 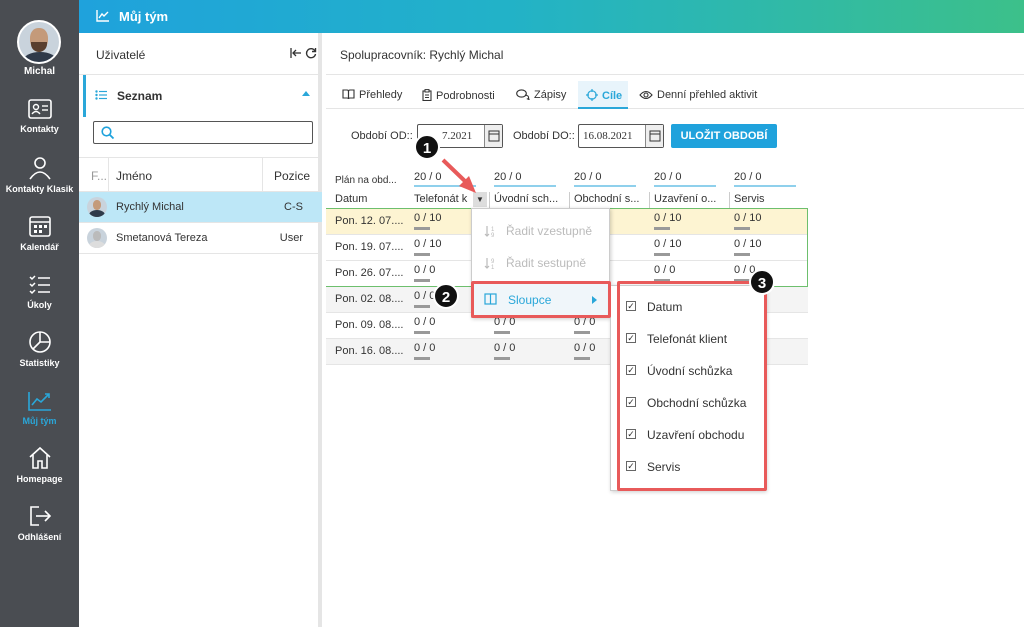 I want to click on period-to-input: 16.08.2021, so click(x=621, y=136).